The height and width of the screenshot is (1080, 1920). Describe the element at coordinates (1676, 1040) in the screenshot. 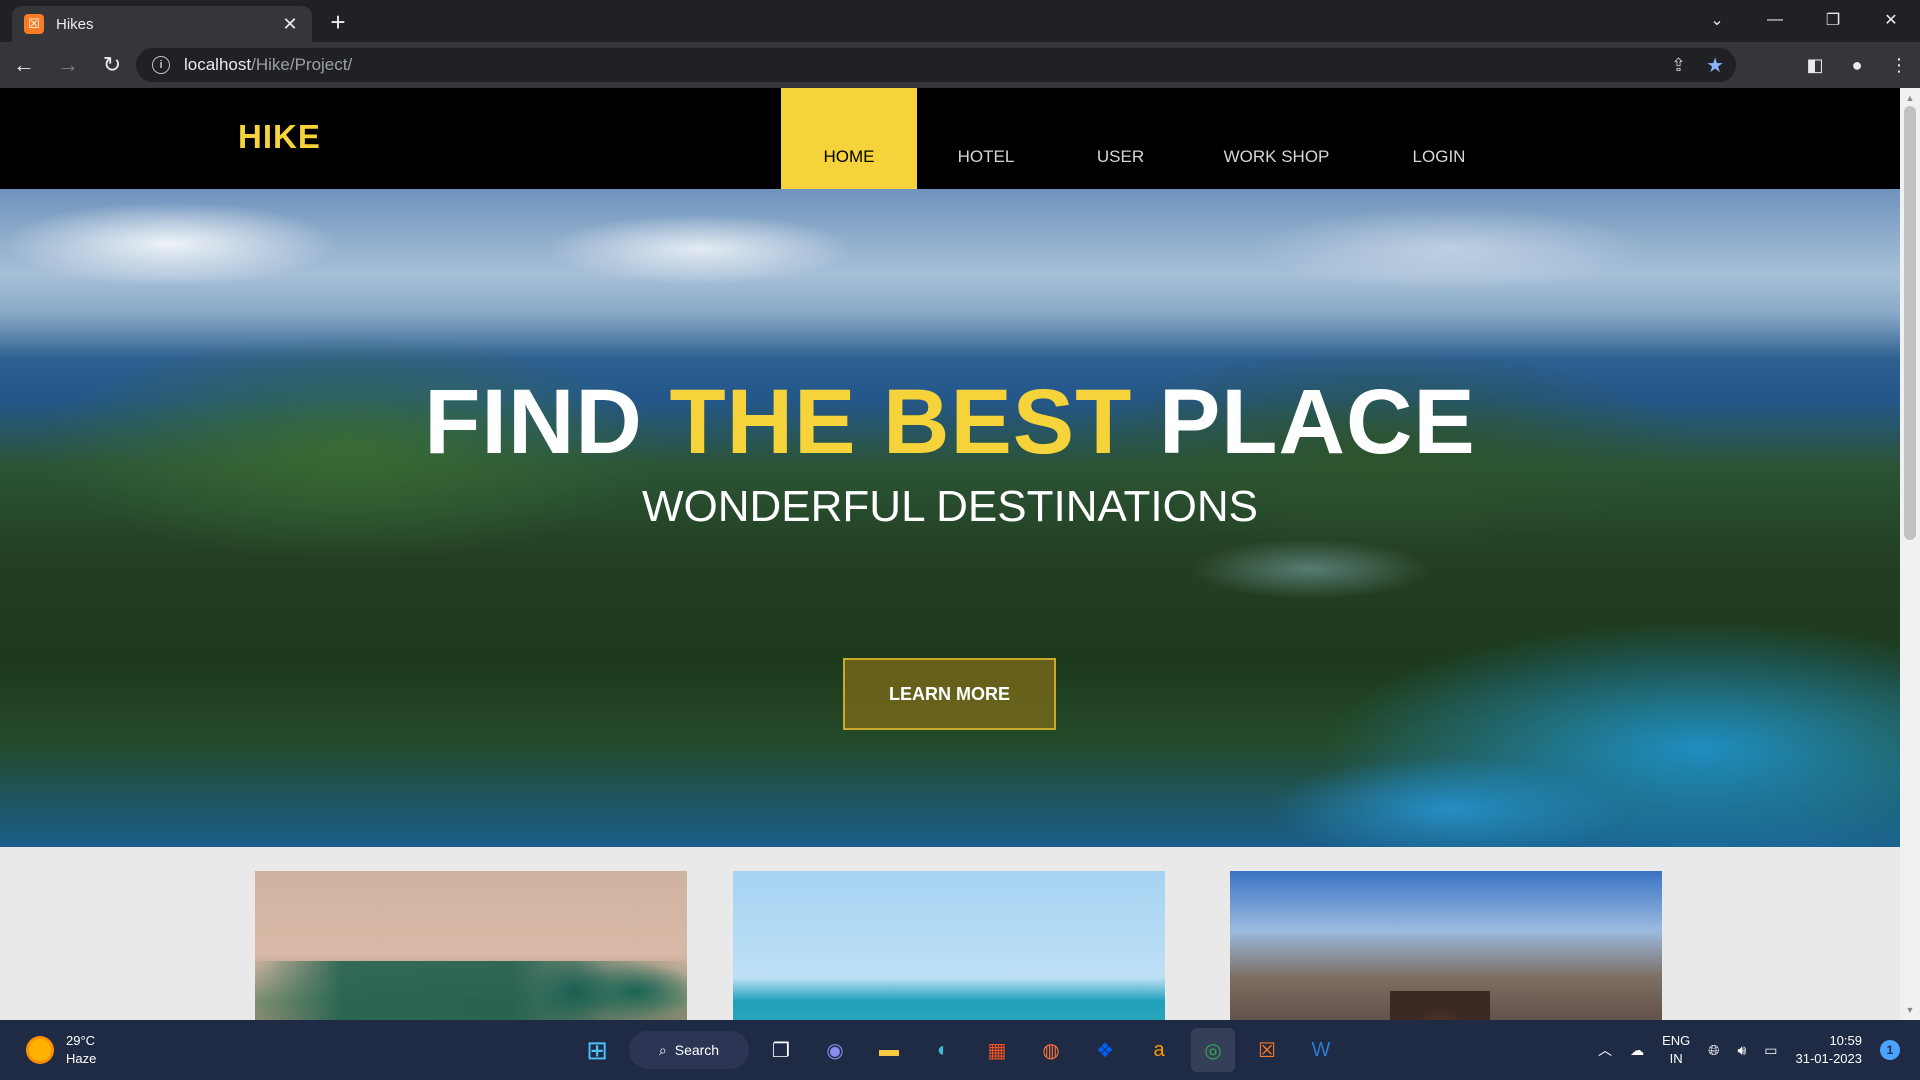

I see `lang-line1: ENG` at that location.